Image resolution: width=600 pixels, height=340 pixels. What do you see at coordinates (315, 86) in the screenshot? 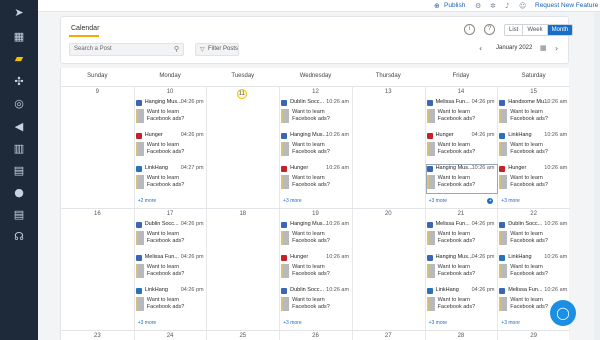
I see `header-divider` at bounding box center [315, 86].